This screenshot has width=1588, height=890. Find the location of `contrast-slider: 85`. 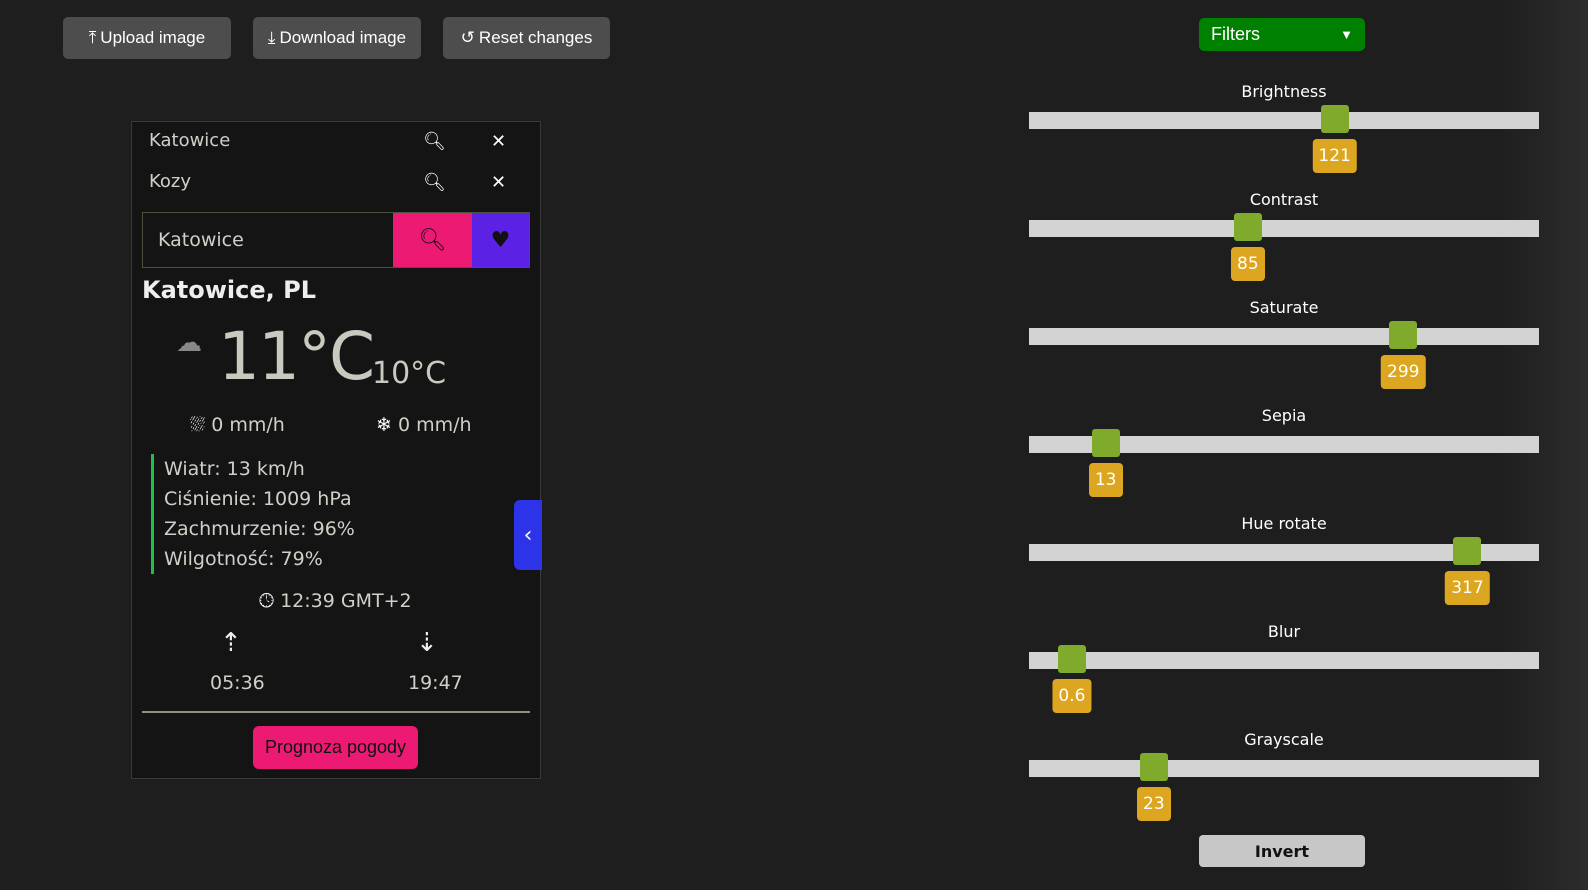

contrast-slider: 85 is located at coordinates (1284, 247).